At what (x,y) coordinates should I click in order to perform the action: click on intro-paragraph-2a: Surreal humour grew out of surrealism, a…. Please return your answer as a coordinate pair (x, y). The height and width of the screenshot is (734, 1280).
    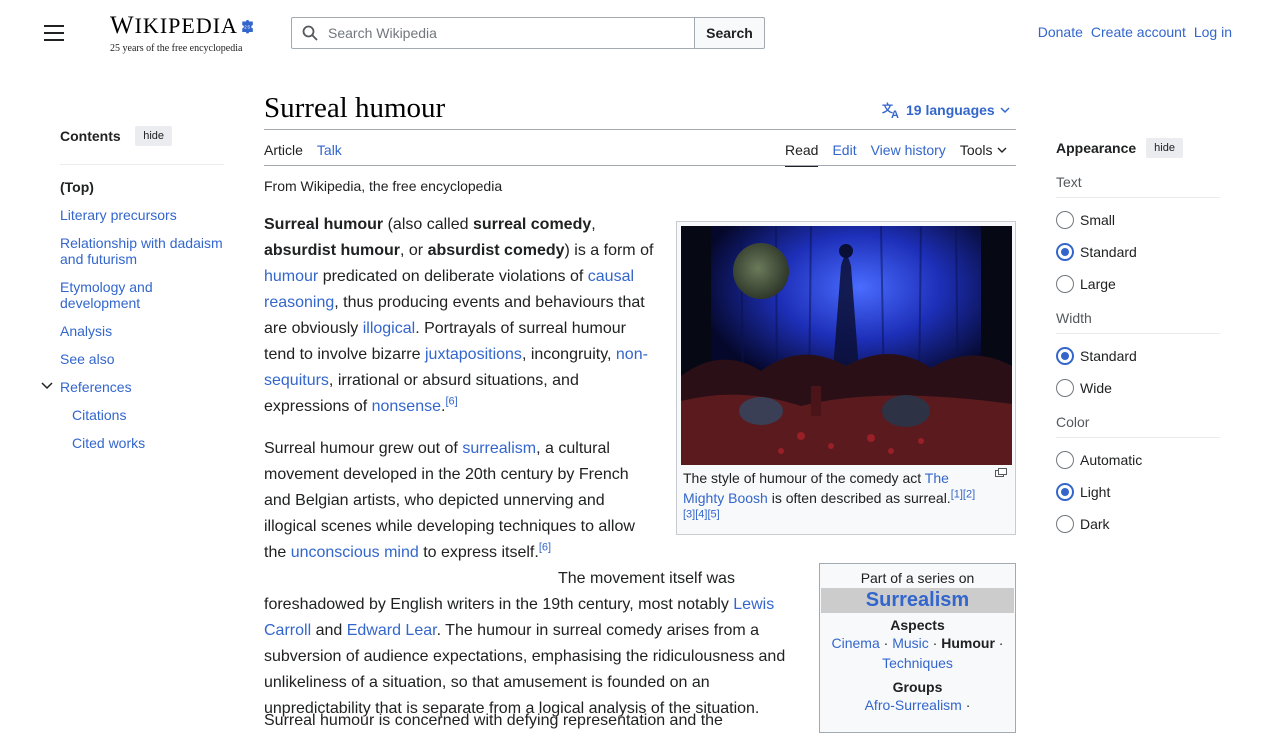
    Looking at the image, I should click on (454, 501).